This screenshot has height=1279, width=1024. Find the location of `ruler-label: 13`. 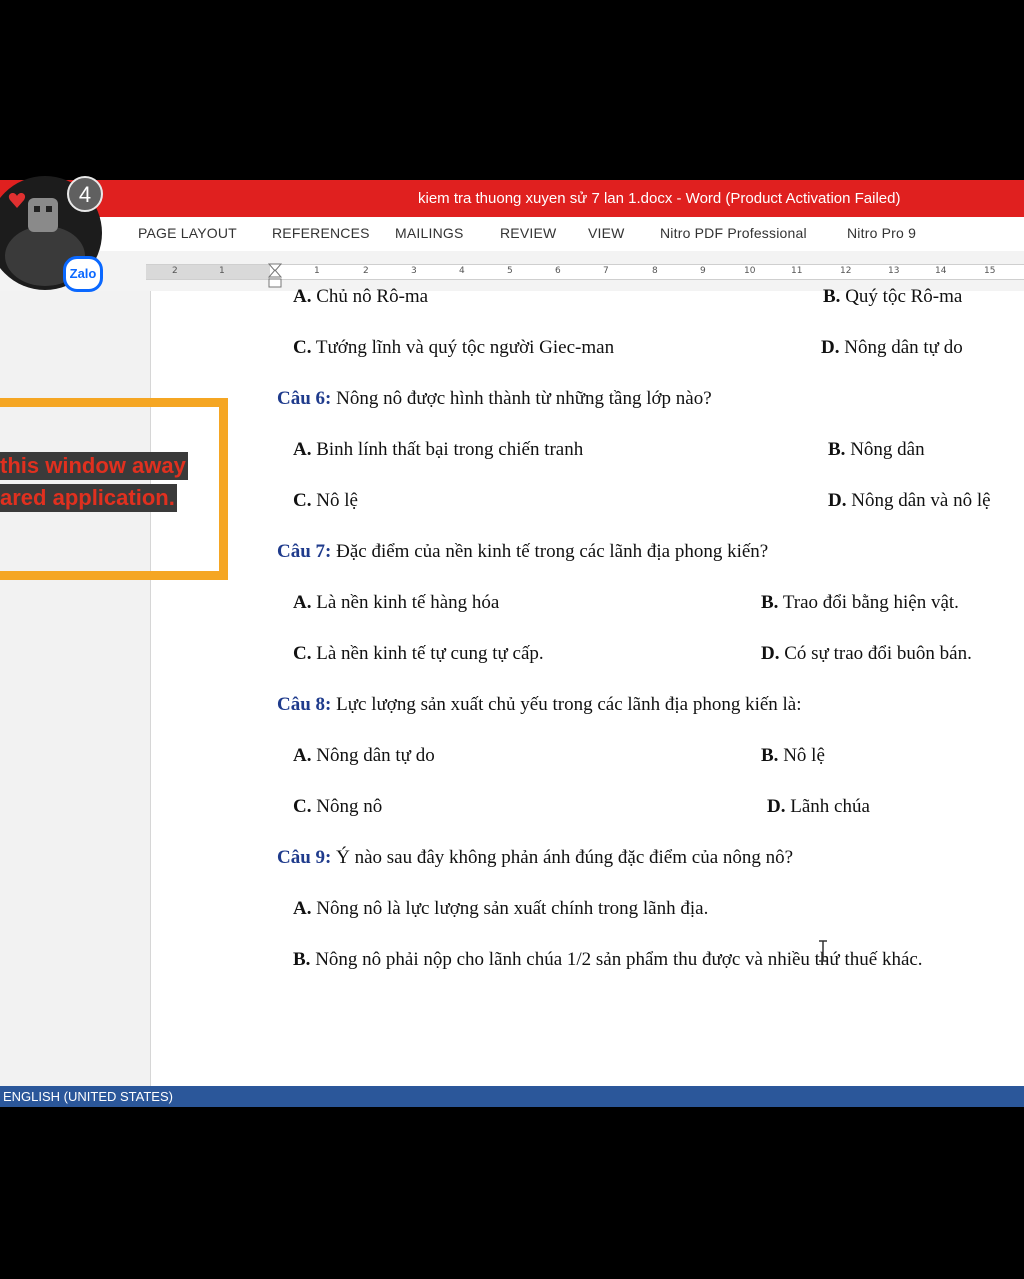

ruler-label: 13 is located at coordinates (894, 271).